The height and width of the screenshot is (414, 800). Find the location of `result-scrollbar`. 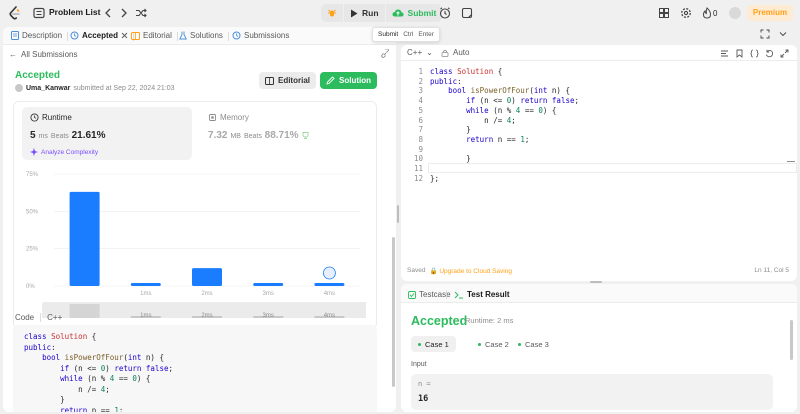

result-scrollbar is located at coordinates (791, 340).